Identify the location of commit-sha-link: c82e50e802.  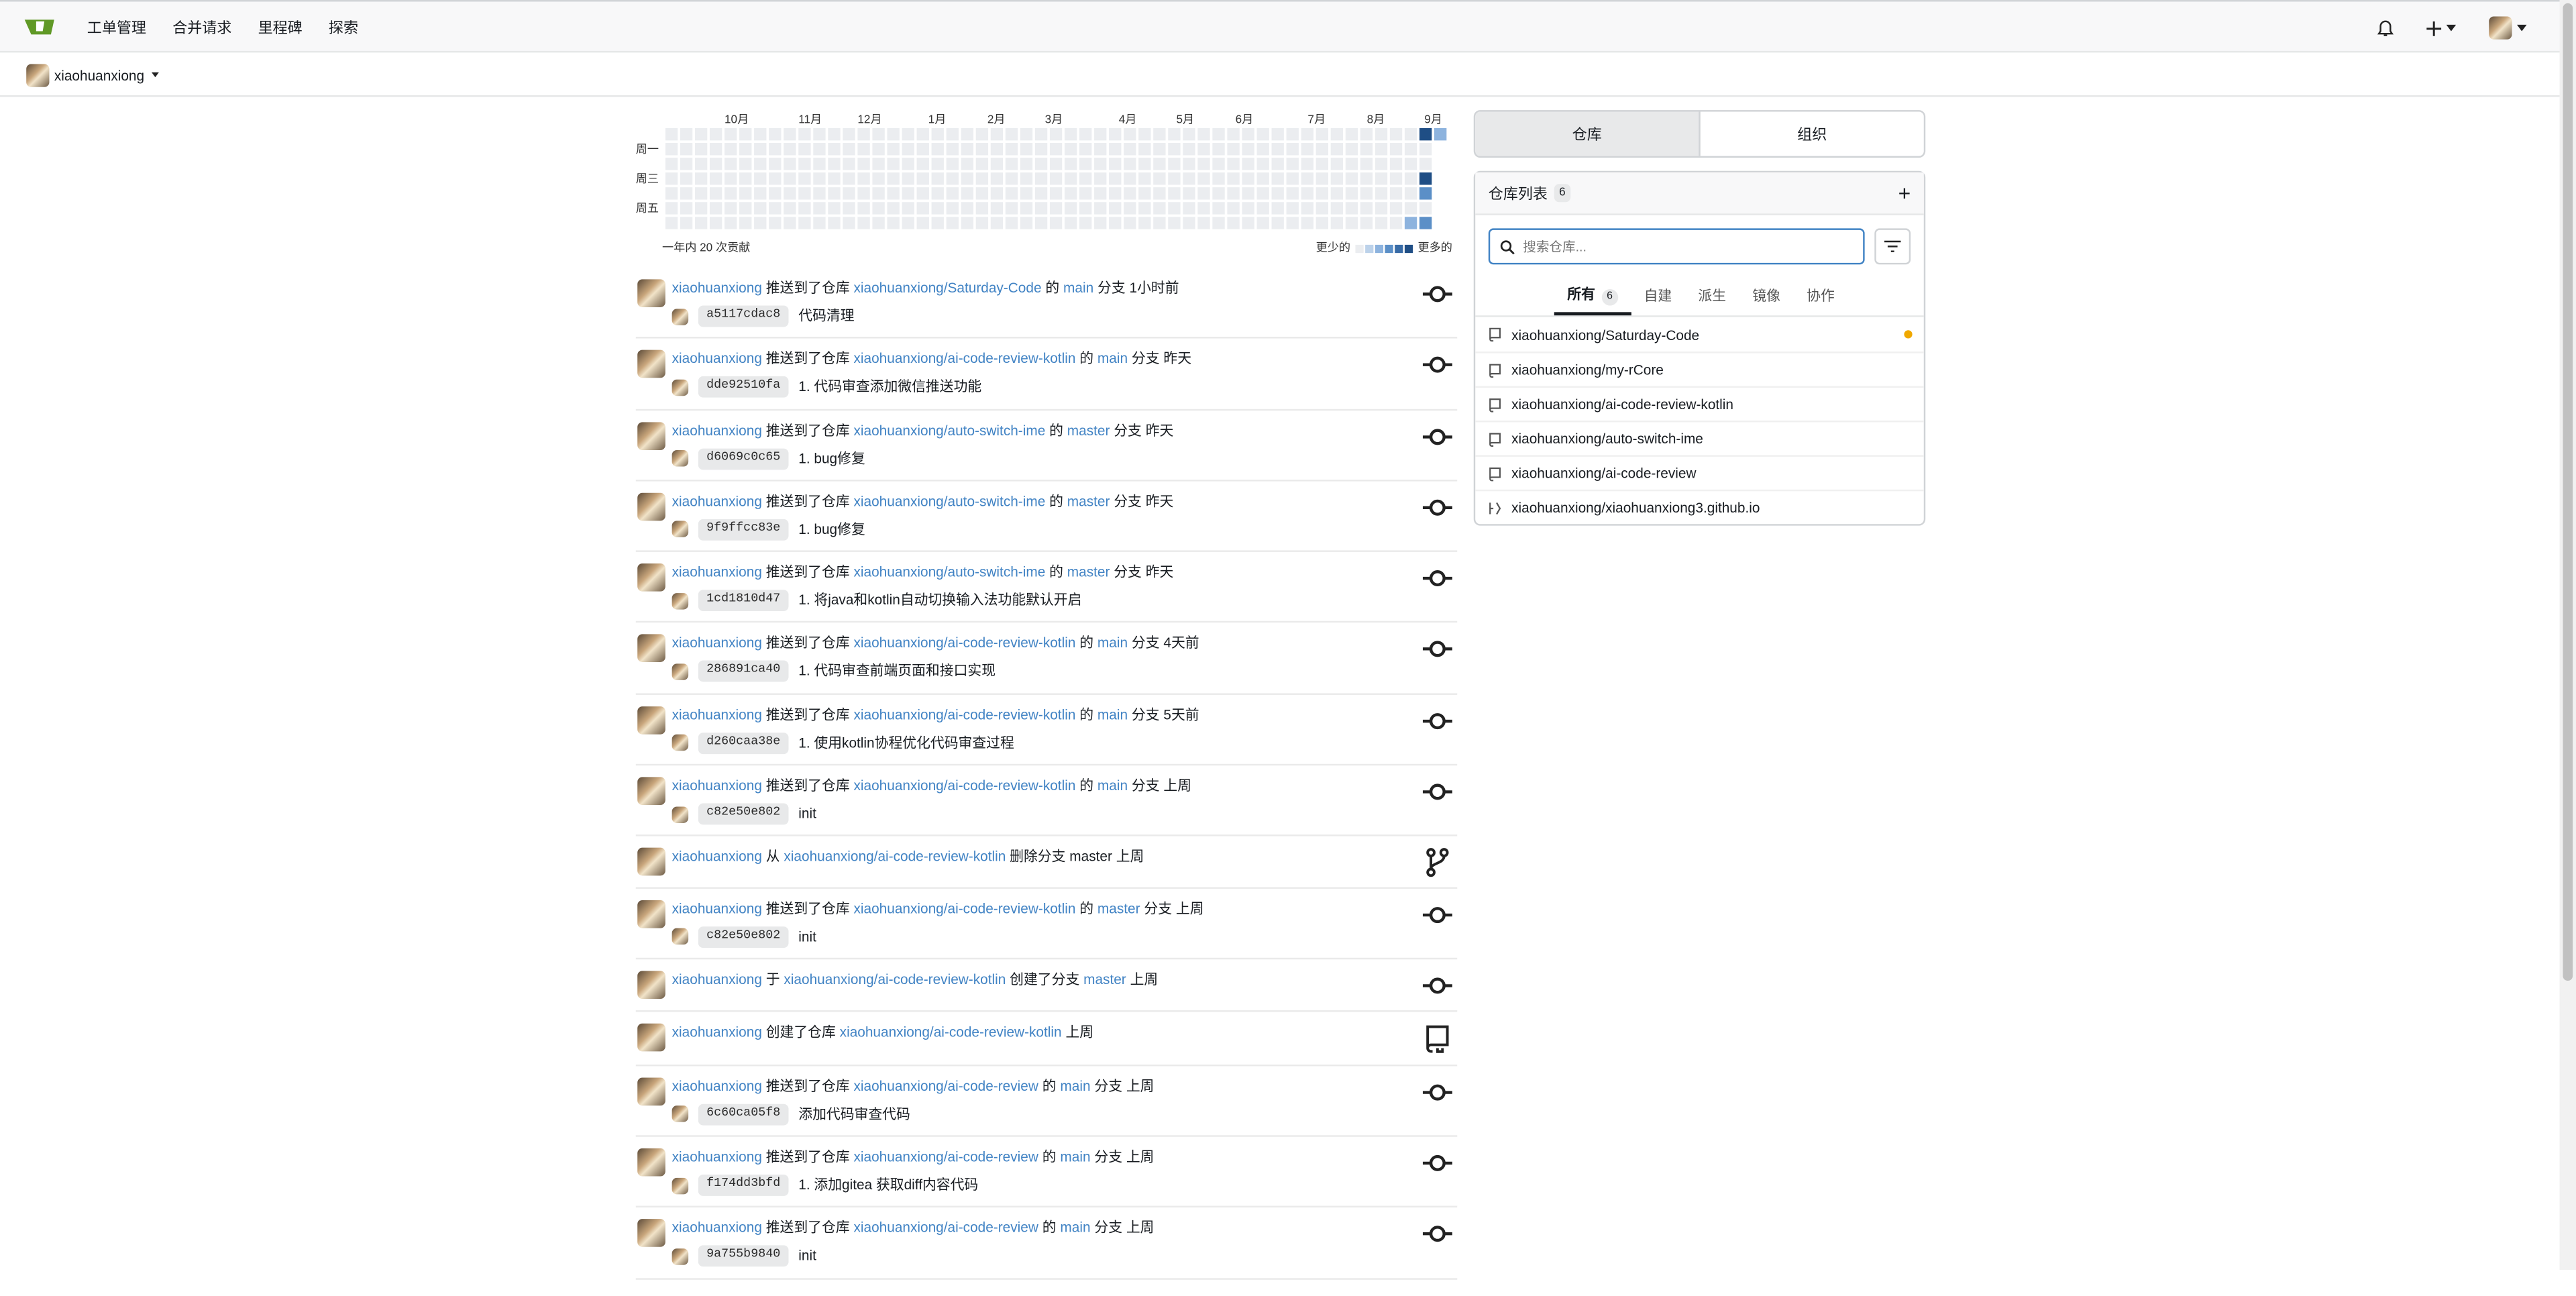
(743, 937).